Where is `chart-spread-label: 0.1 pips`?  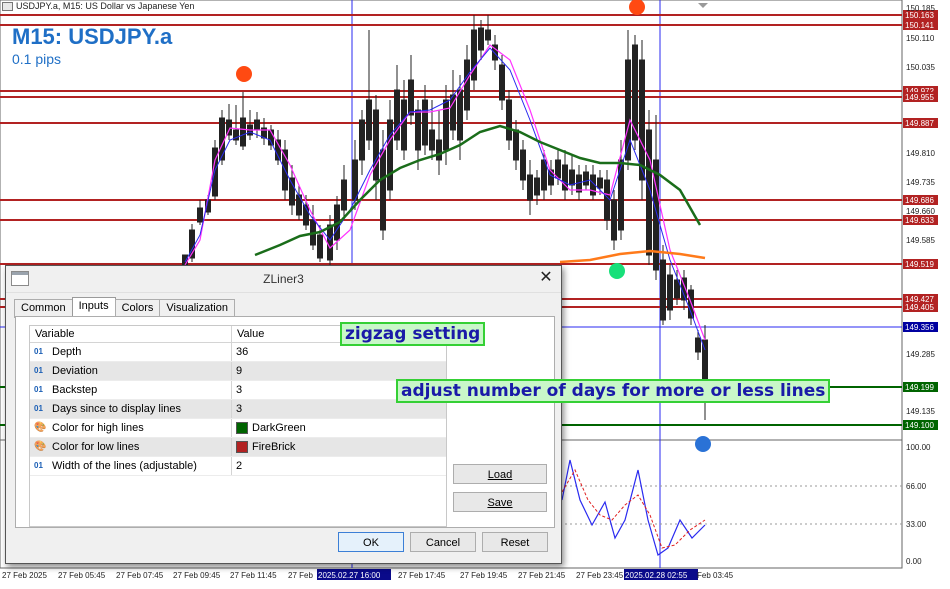 chart-spread-label: 0.1 pips is located at coordinates (37, 59).